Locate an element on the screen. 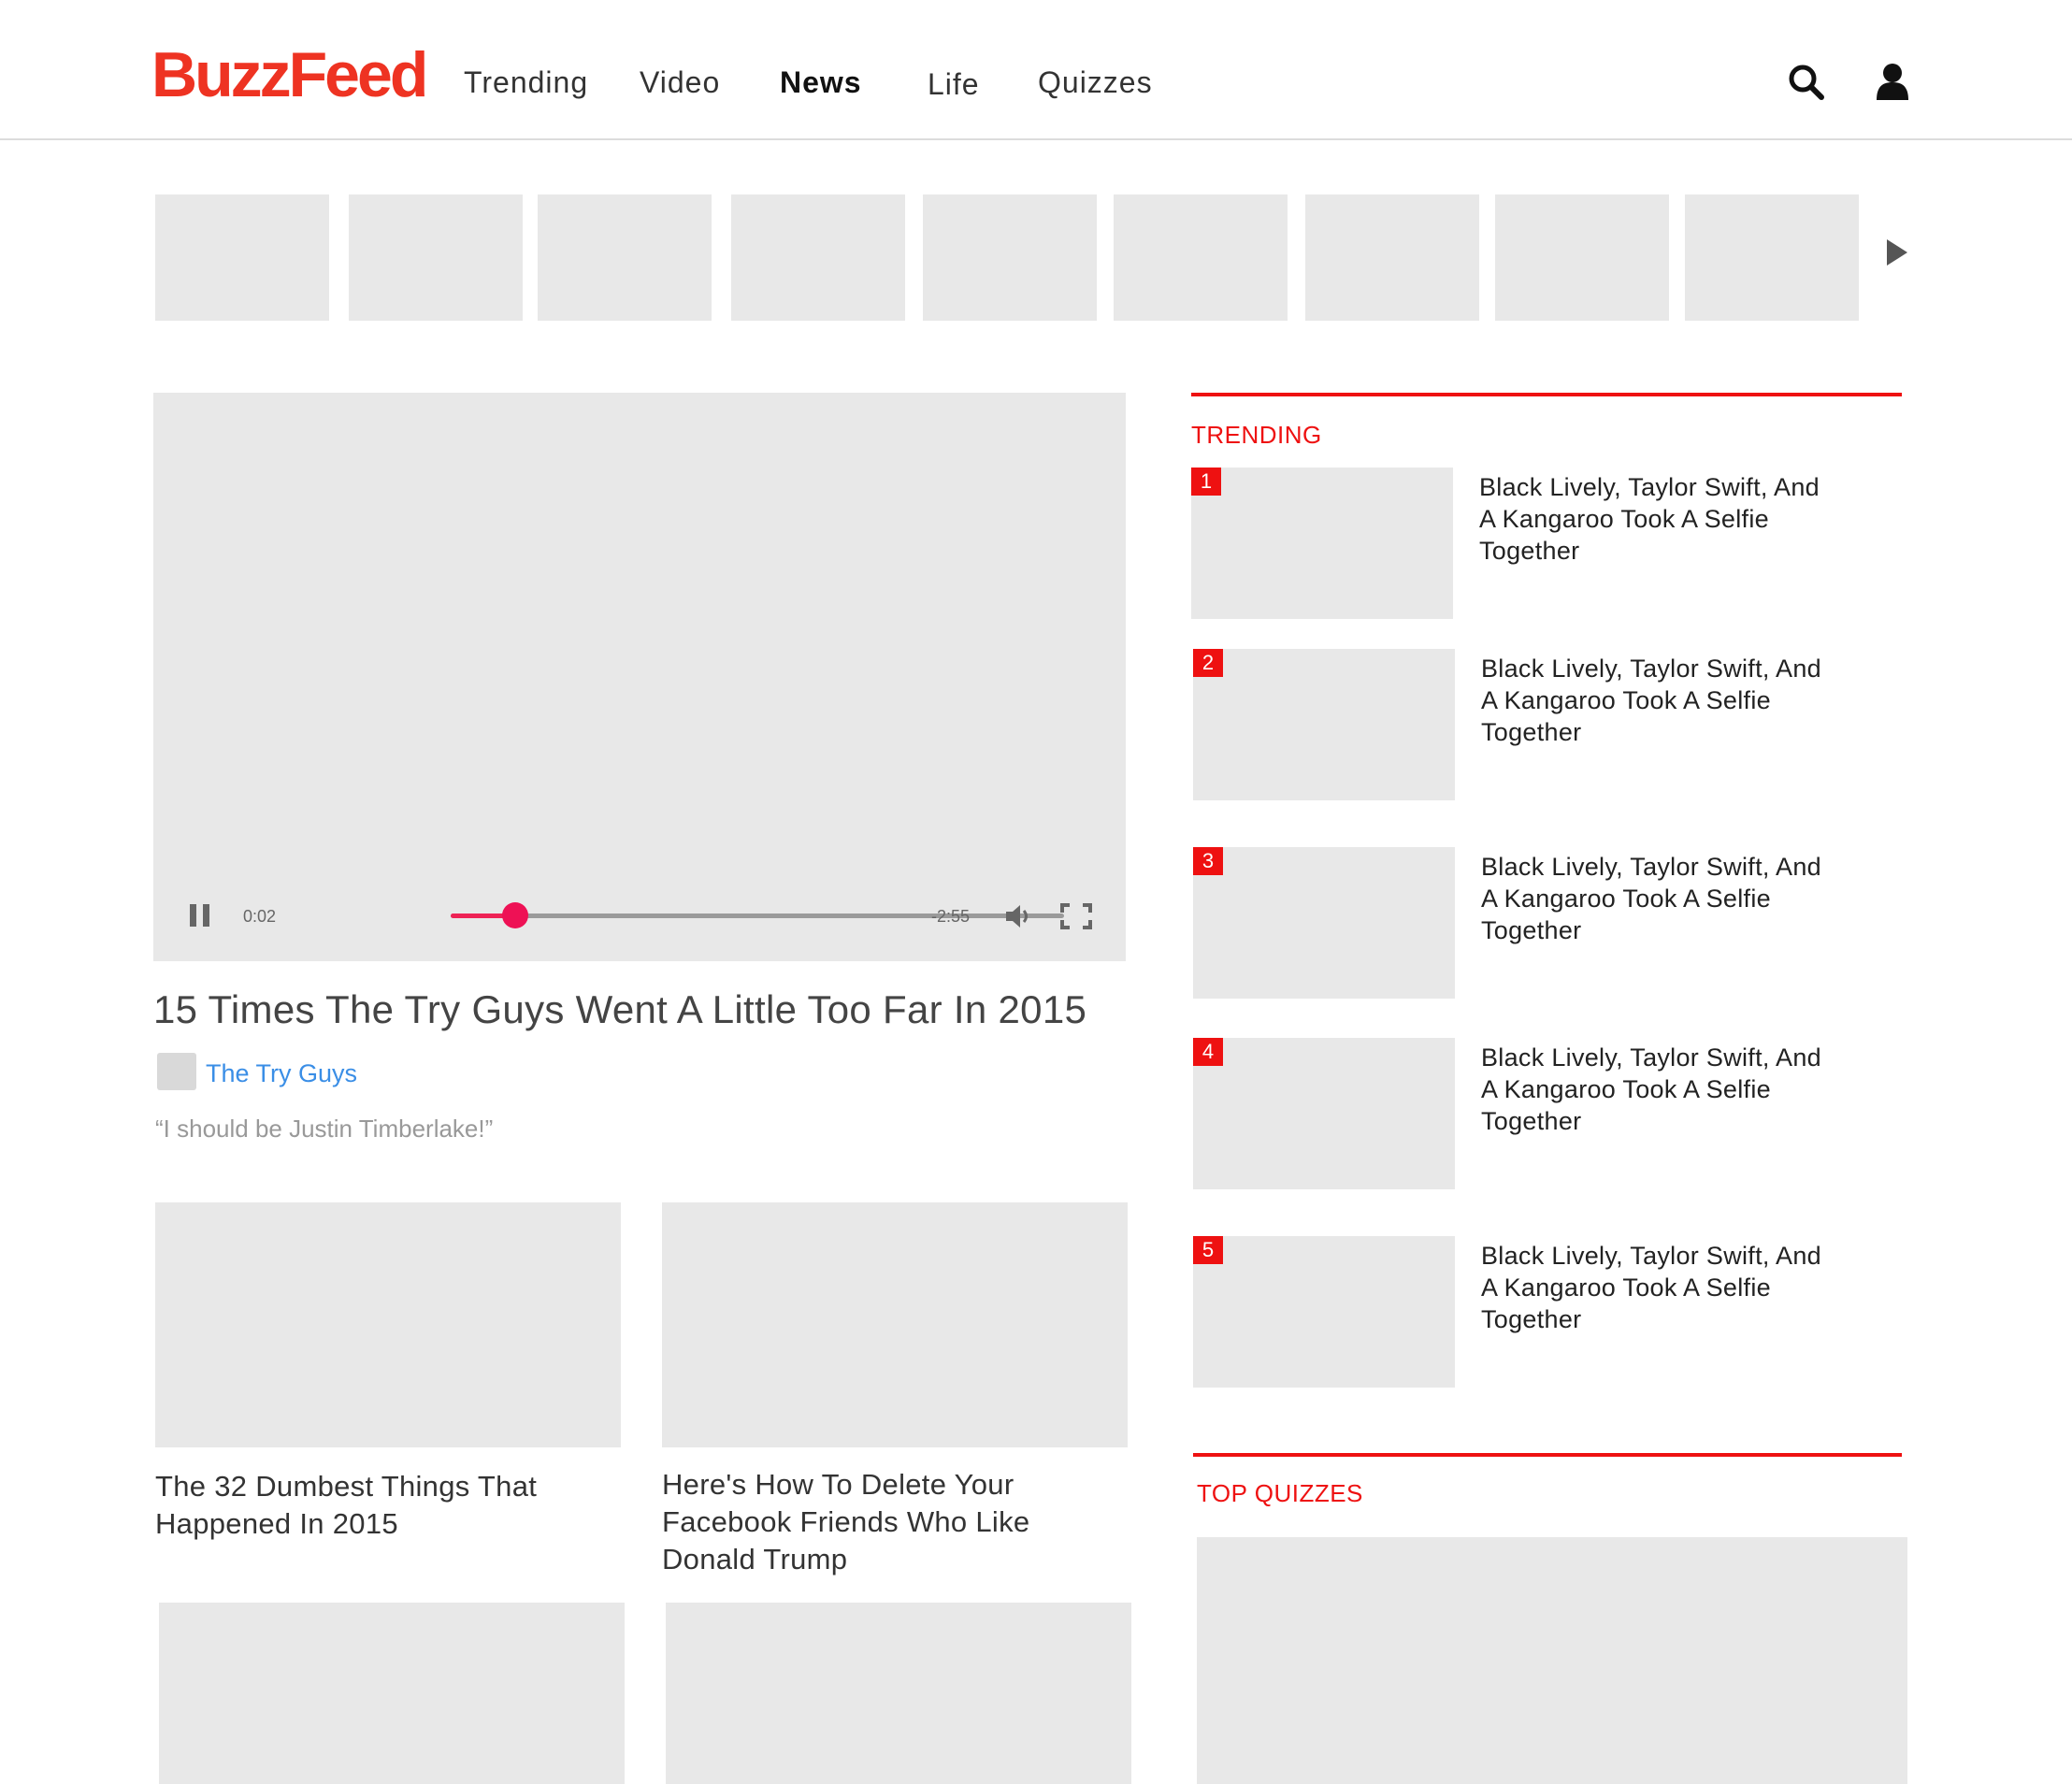  nav-video: Video is located at coordinates (680, 82).